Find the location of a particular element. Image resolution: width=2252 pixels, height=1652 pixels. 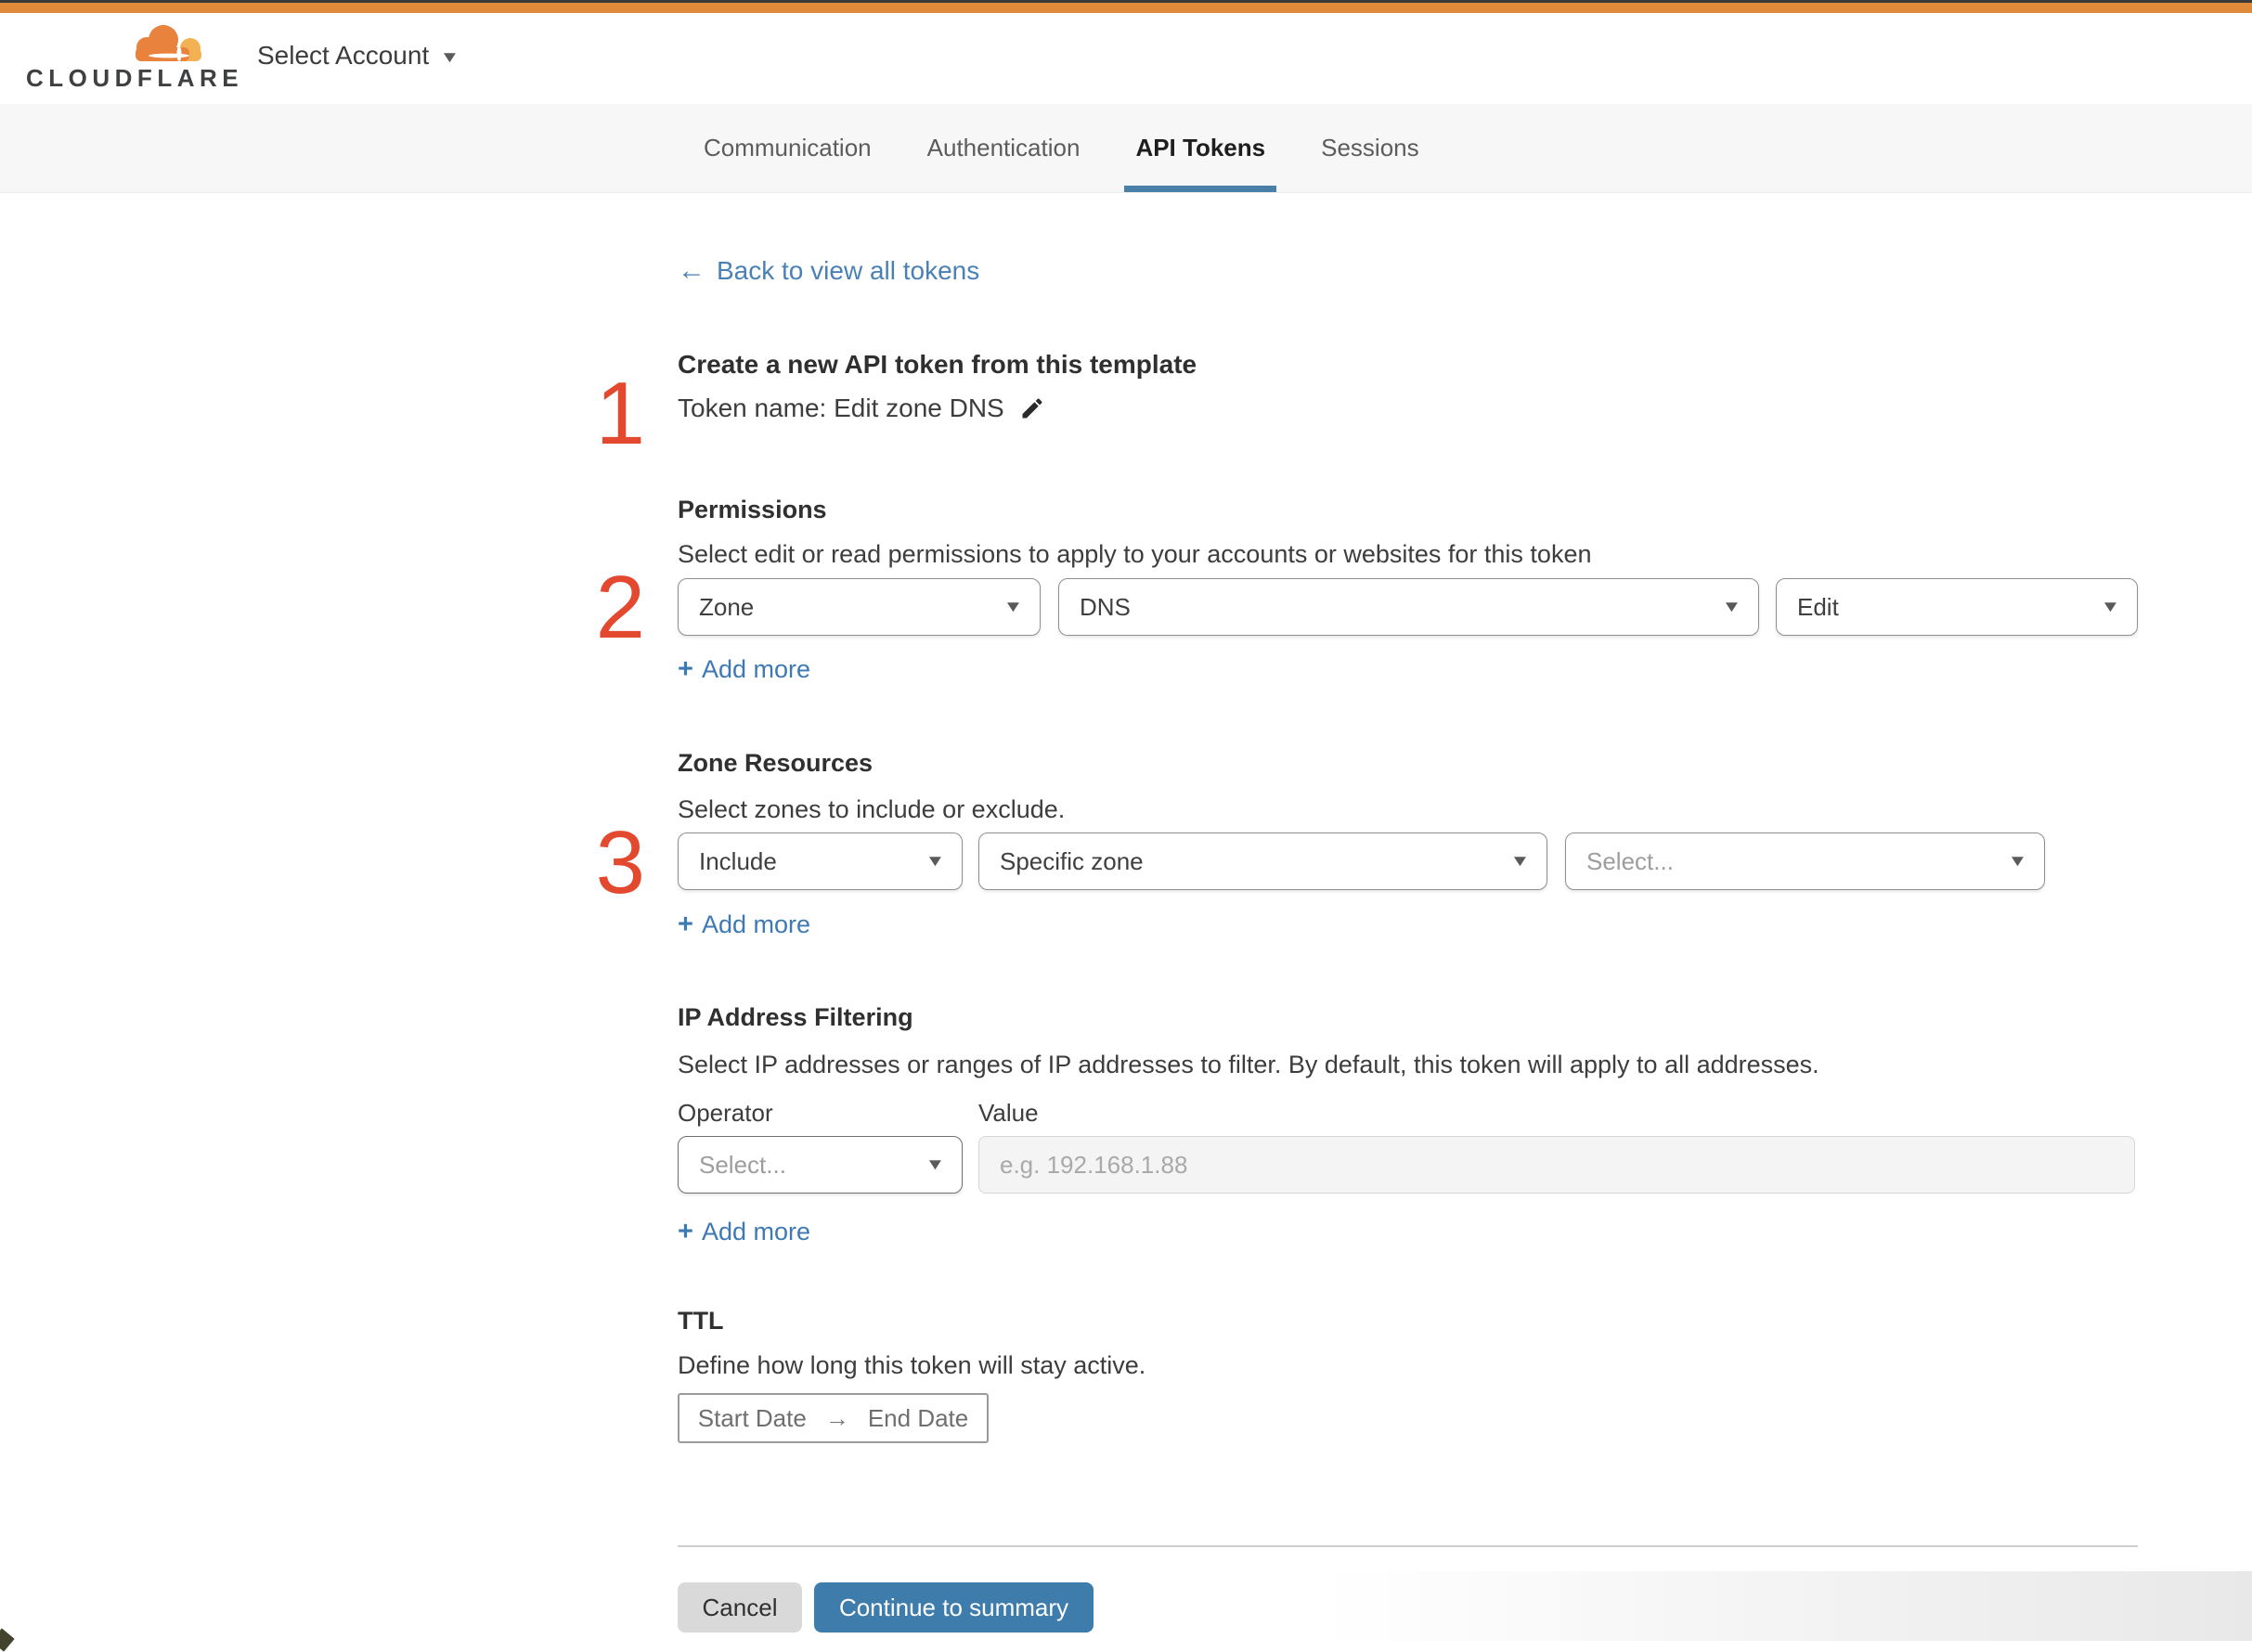

permissions-heading: Permissions is located at coordinates (752, 509).